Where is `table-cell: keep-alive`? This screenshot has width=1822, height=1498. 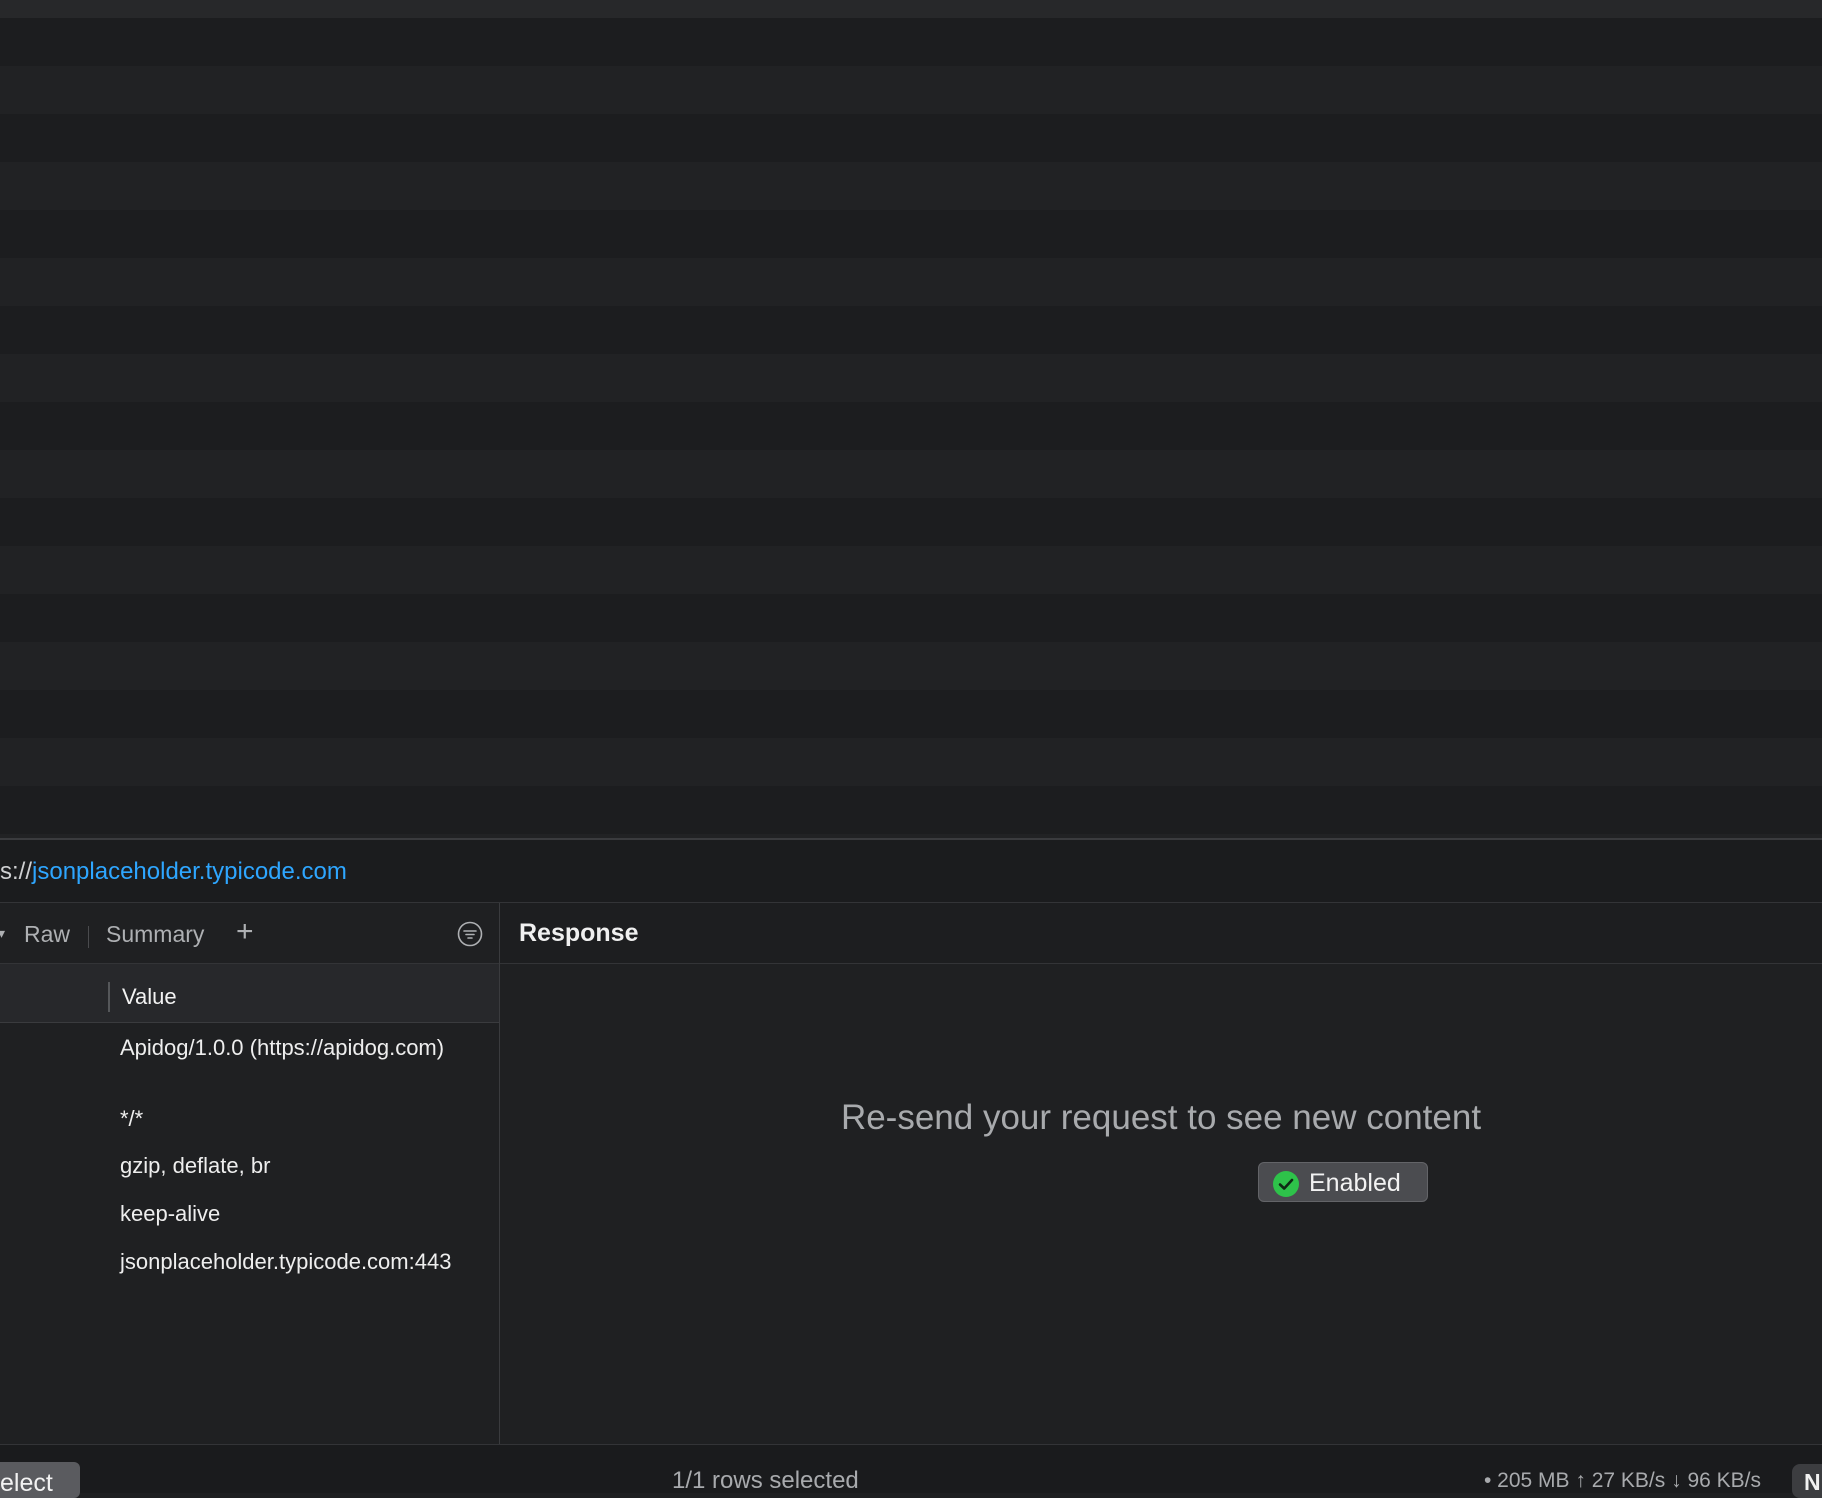 table-cell: keep-alive is located at coordinates (305, 1214).